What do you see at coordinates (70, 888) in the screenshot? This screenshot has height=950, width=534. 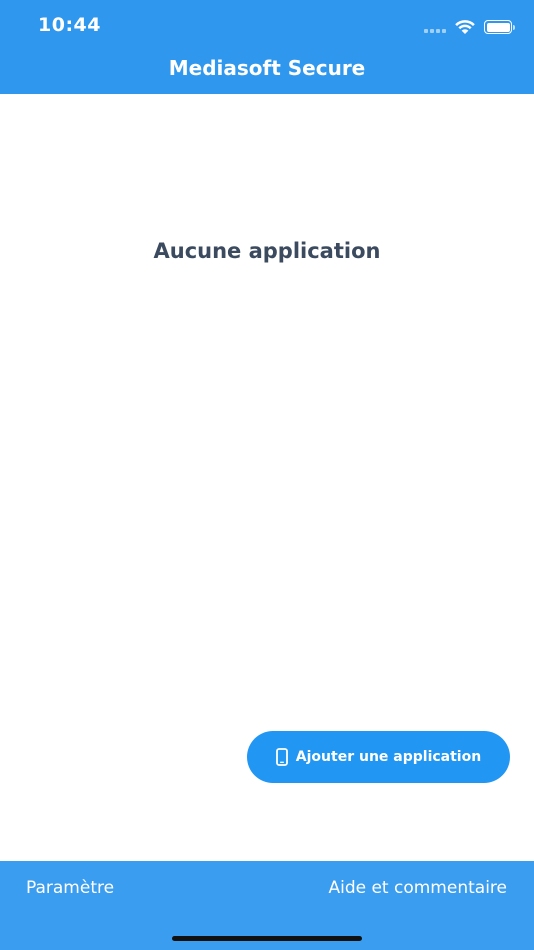 I see `settings-link: Paramètre` at bounding box center [70, 888].